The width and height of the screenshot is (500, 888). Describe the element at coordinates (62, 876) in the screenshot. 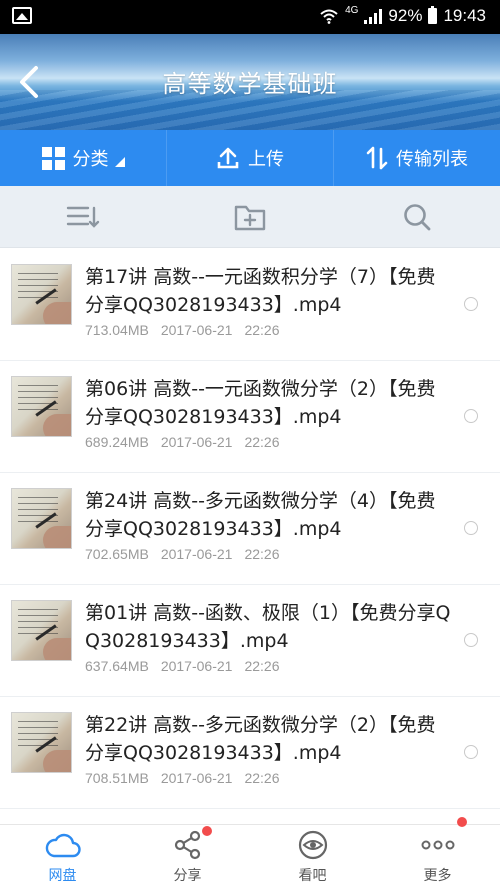

I see `nav-label: 网盘` at that location.